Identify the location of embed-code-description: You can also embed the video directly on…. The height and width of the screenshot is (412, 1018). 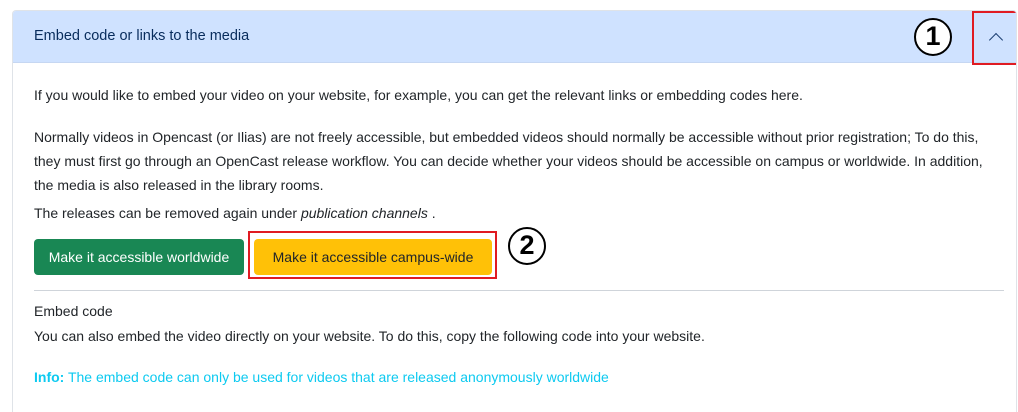
(369, 336).